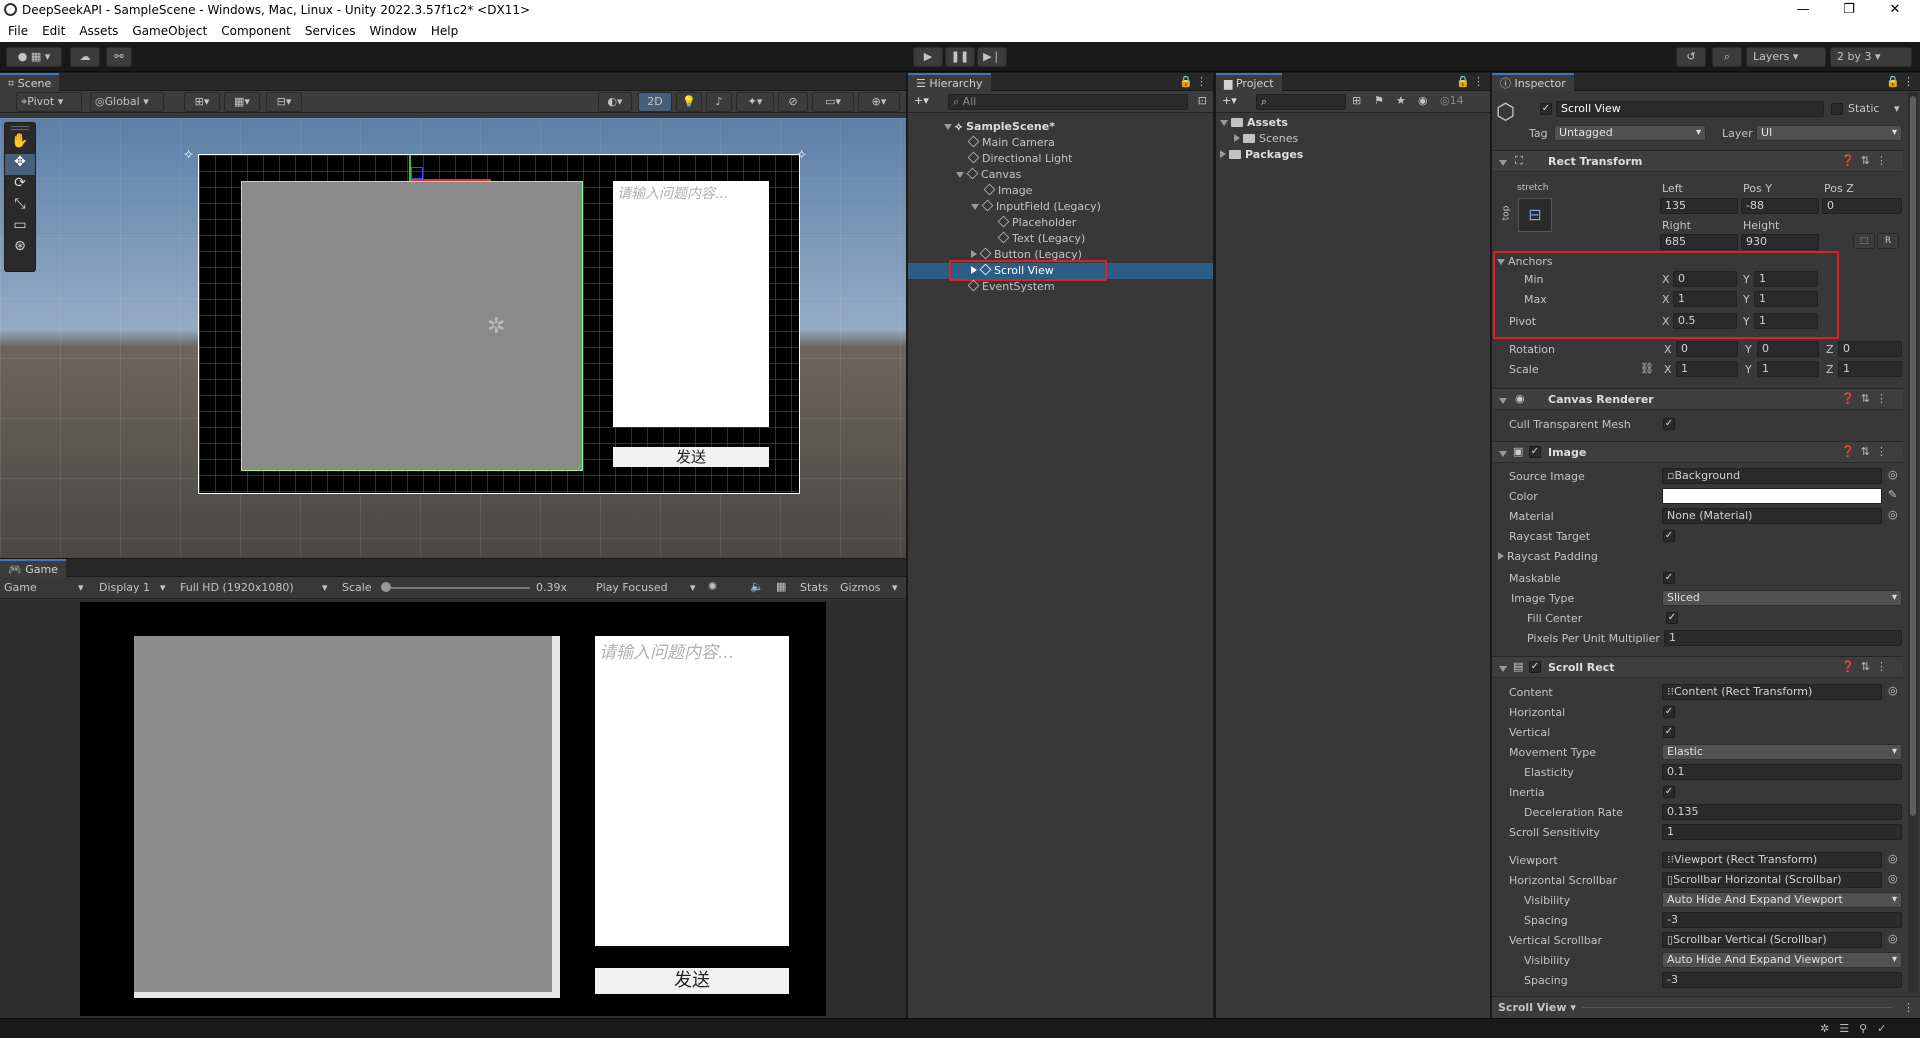 Image resolution: width=1920 pixels, height=1038 pixels. What do you see at coordinates (1772, 692) in the screenshot?
I see `content-field: ⁝⁝Content (Rect Transform)` at bounding box center [1772, 692].